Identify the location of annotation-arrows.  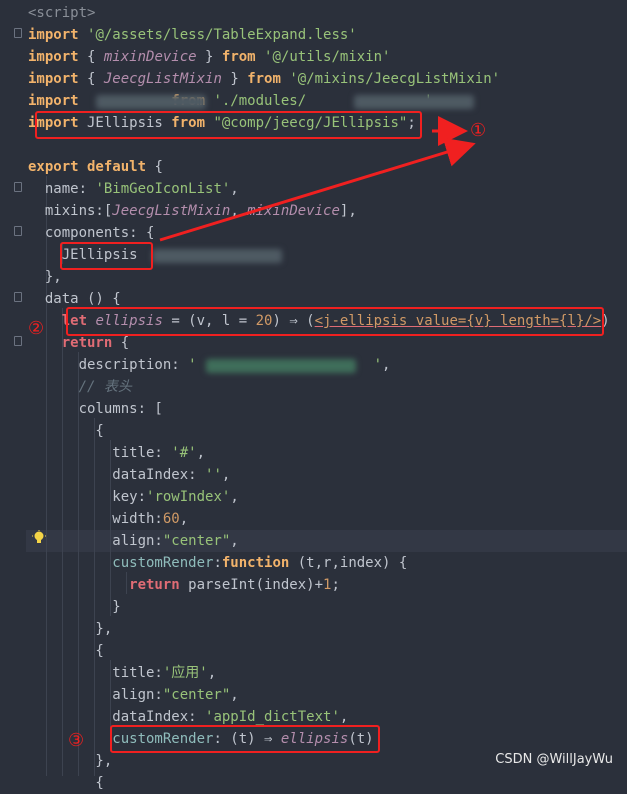
(317, 179).